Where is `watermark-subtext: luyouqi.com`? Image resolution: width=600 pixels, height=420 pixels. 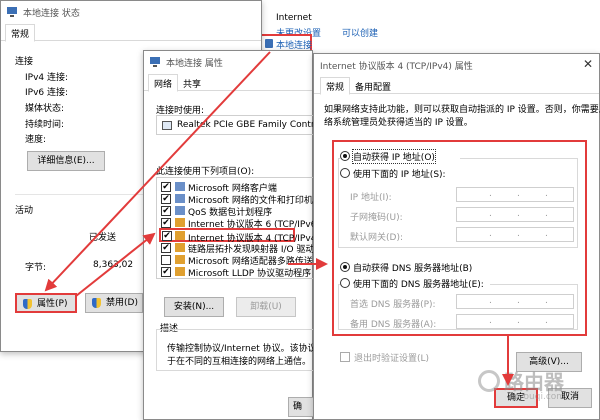 watermark-subtext: luyouqi.com is located at coordinates (538, 397).